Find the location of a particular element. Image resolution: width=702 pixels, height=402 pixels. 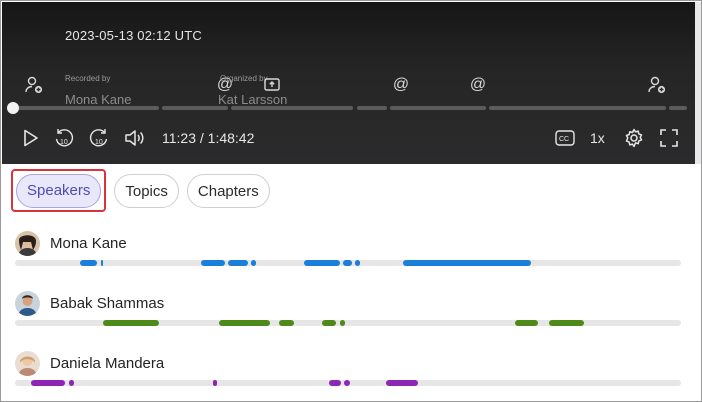

recorded-by-label: Recorded by is located at coordinates (88, 78).